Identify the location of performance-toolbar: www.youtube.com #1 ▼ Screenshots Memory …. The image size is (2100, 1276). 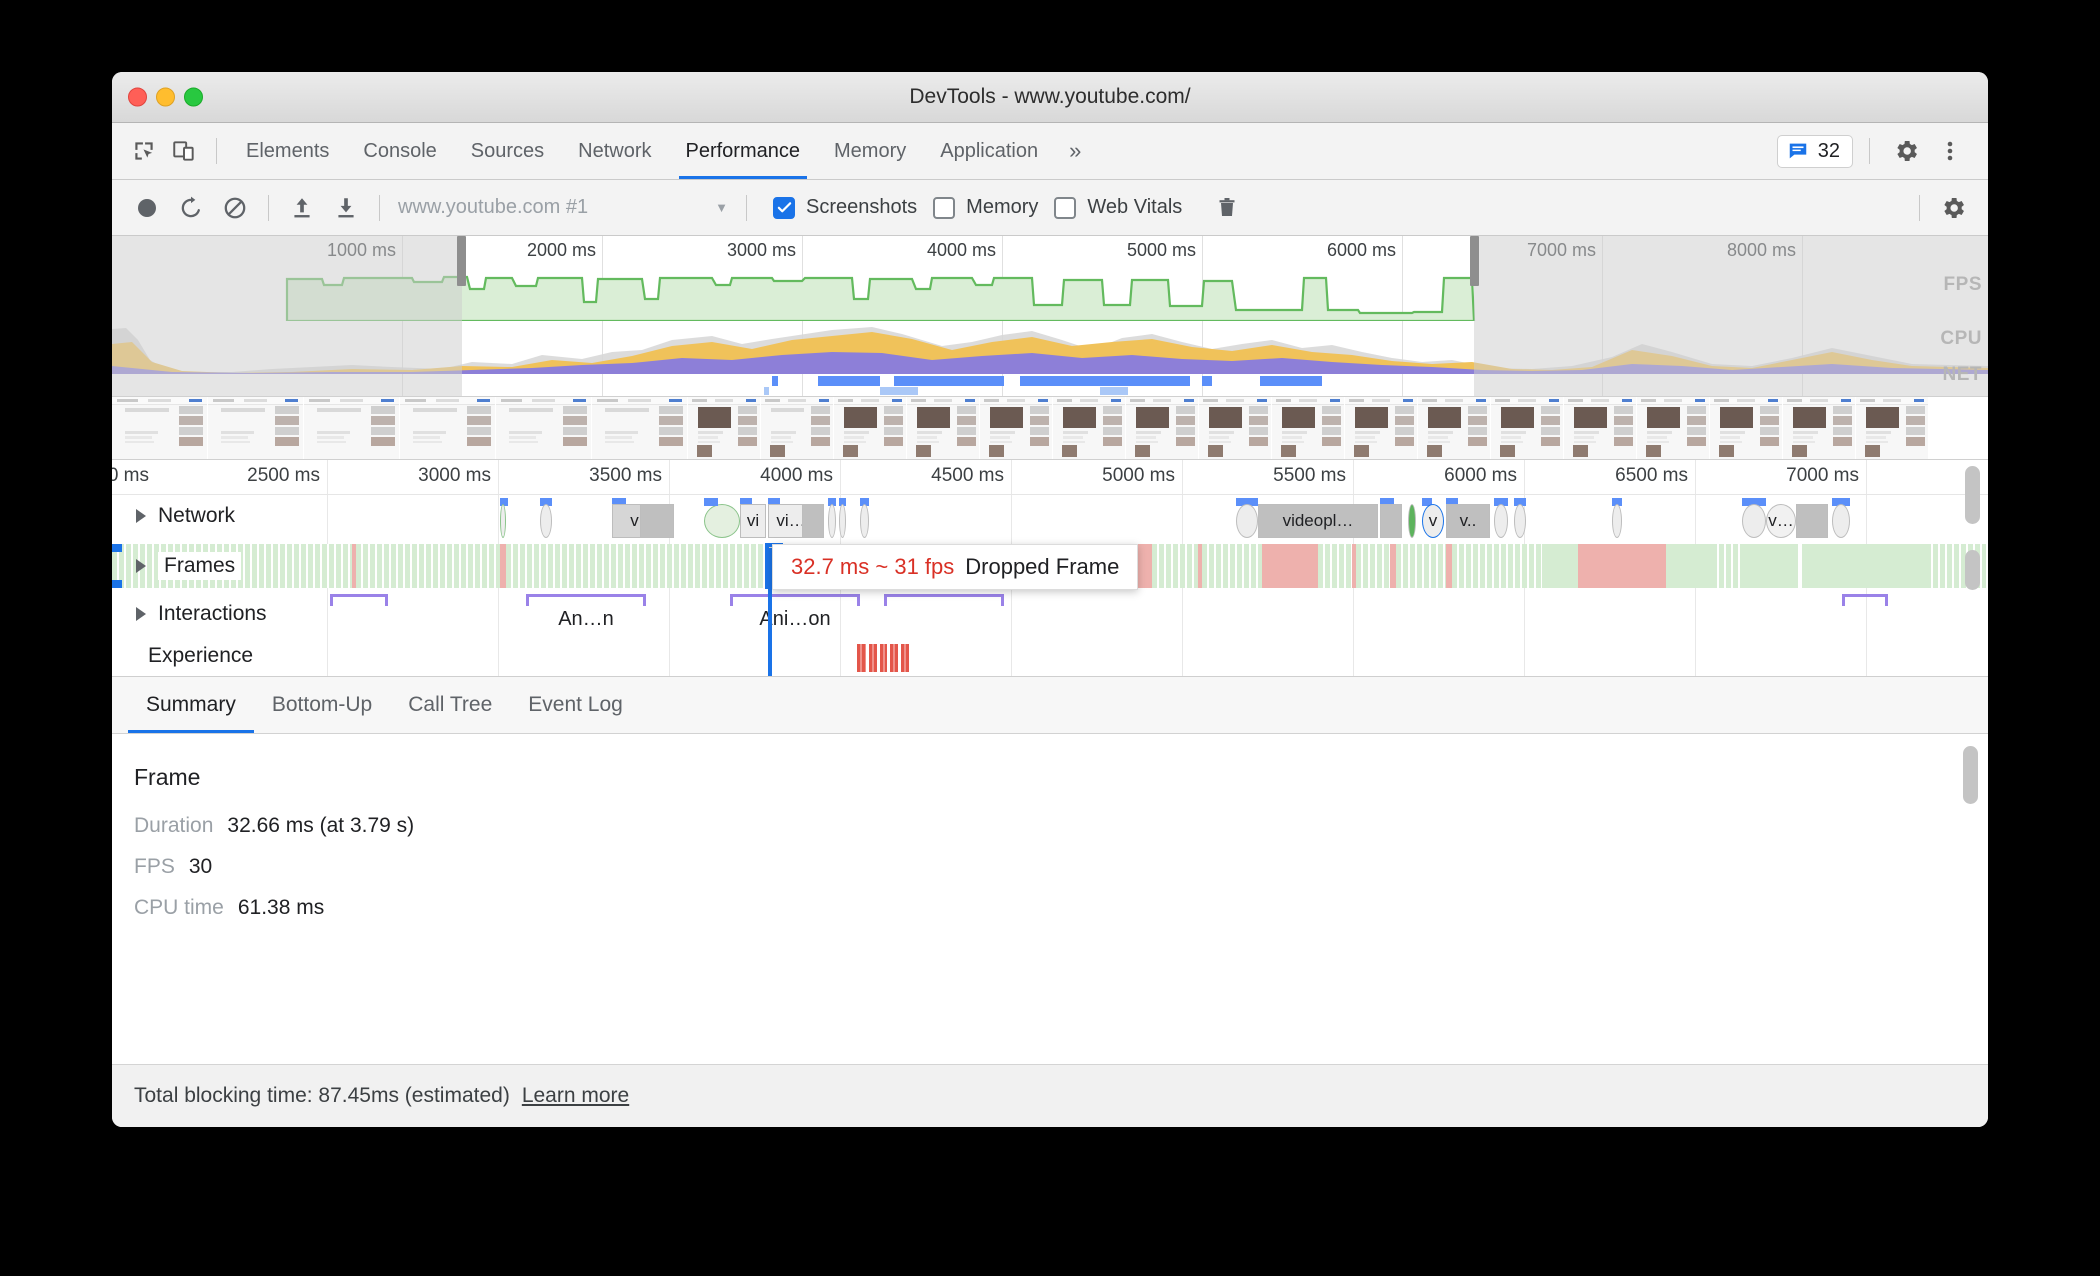
(1050, 208).